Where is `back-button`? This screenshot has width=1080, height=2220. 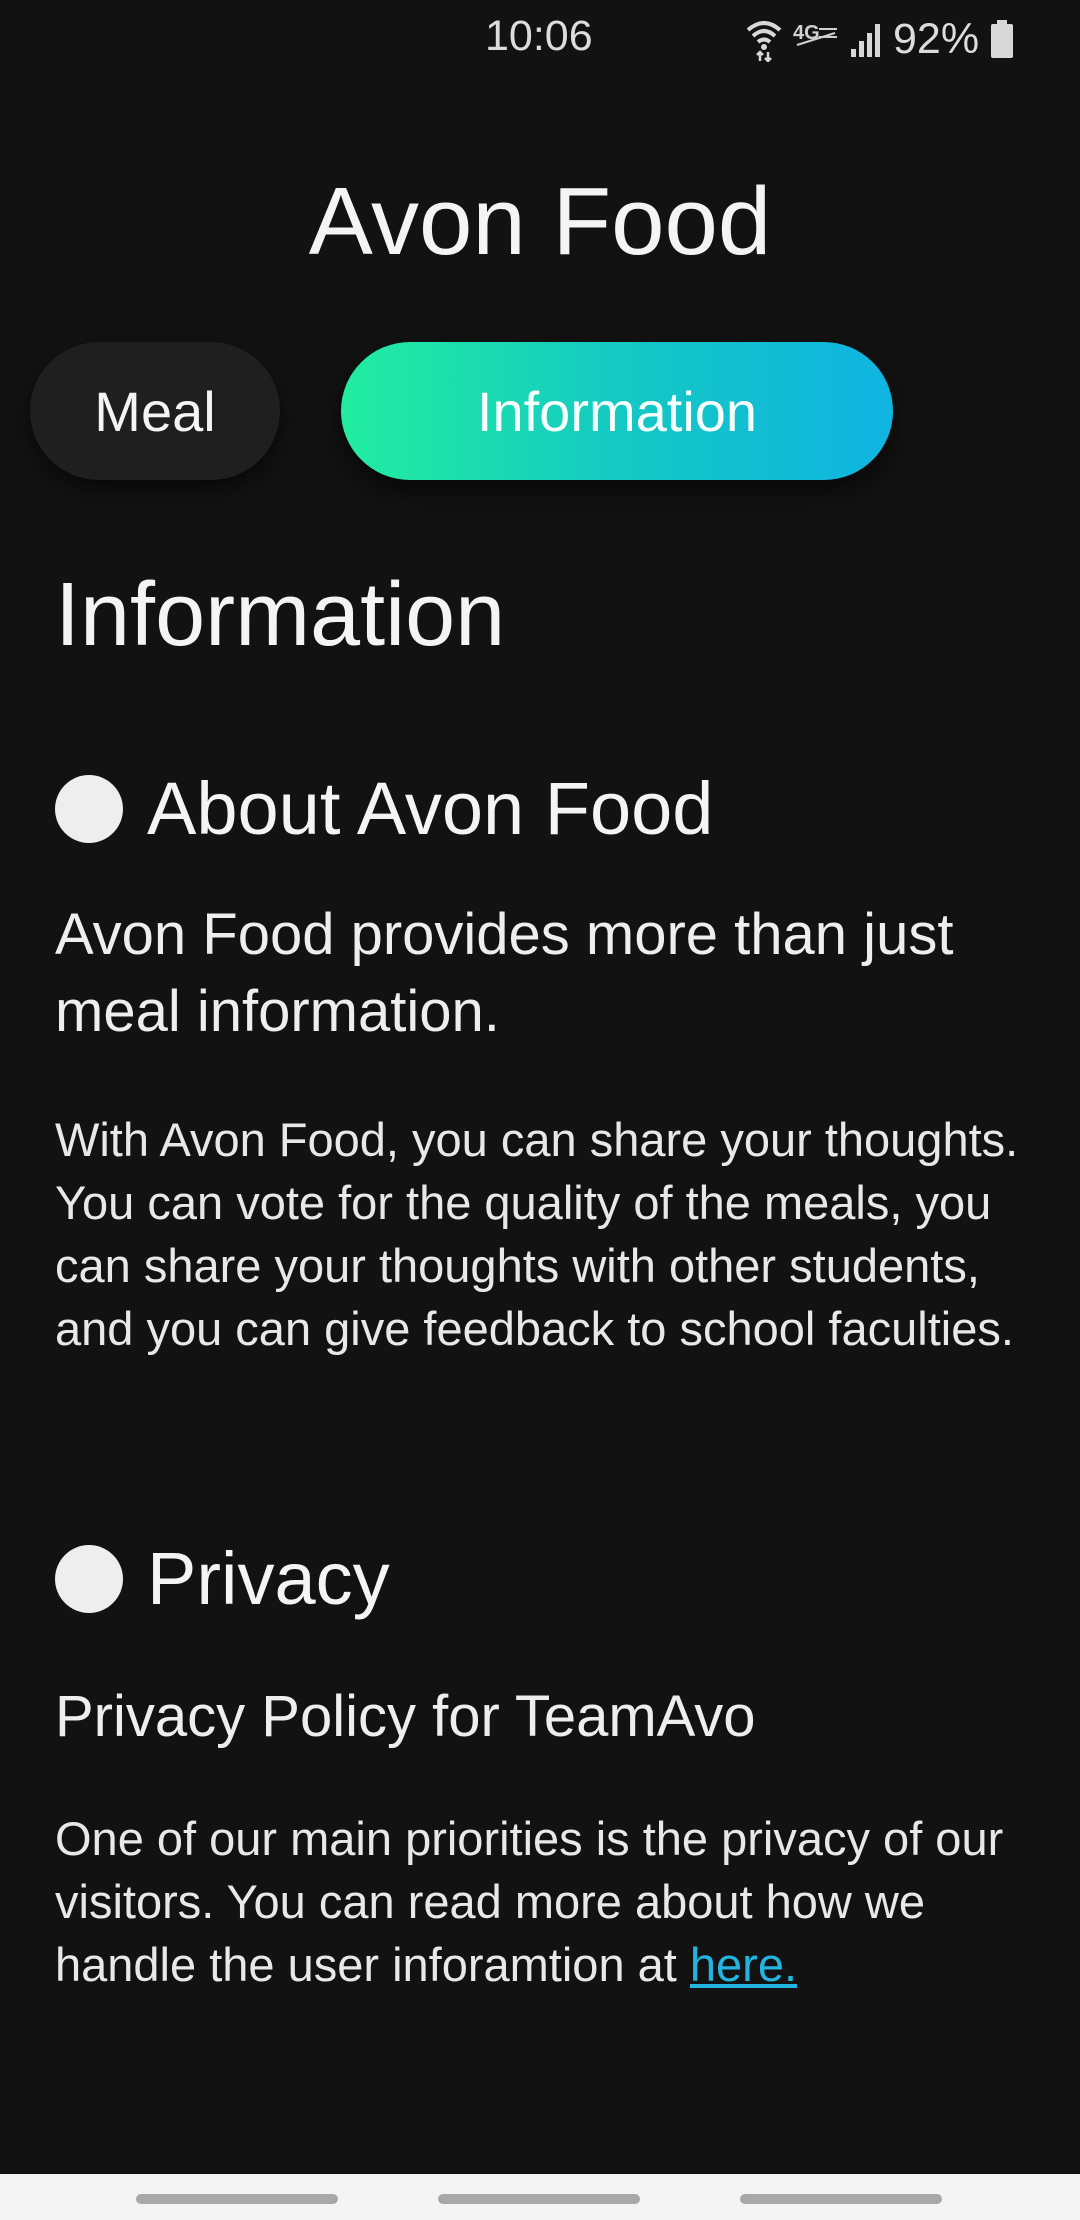 back-button is located at coordinates (841, 2199).